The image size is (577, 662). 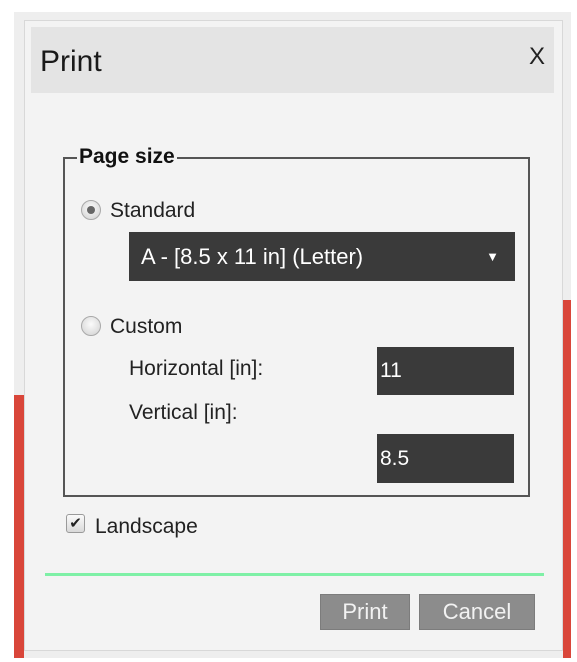 I want to click on custom-radio, so click(x=91, y=326).